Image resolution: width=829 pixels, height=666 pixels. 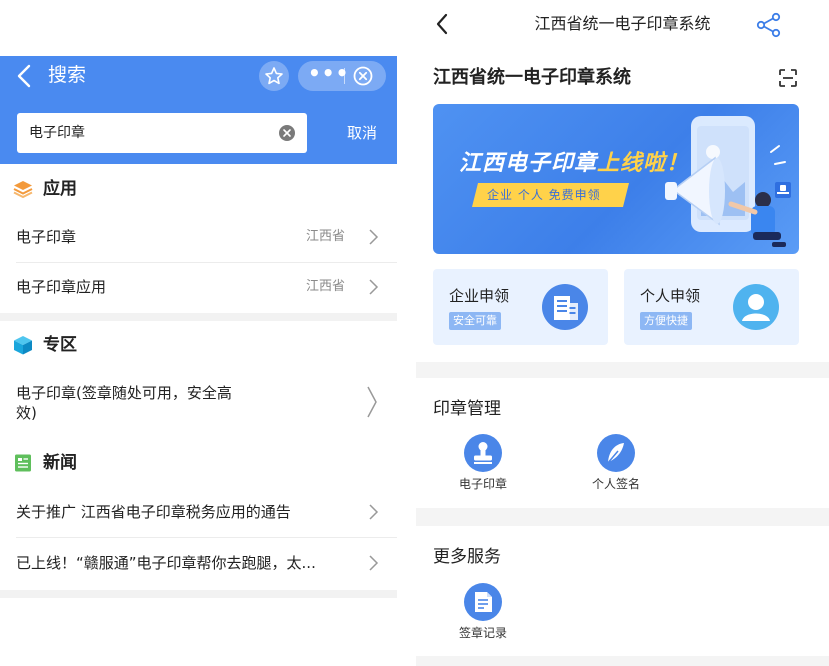 What do you see at coordinates (198, 189) in the screenshot?
I see `section-apps-header: 应用` at bounding box center [198, 189].